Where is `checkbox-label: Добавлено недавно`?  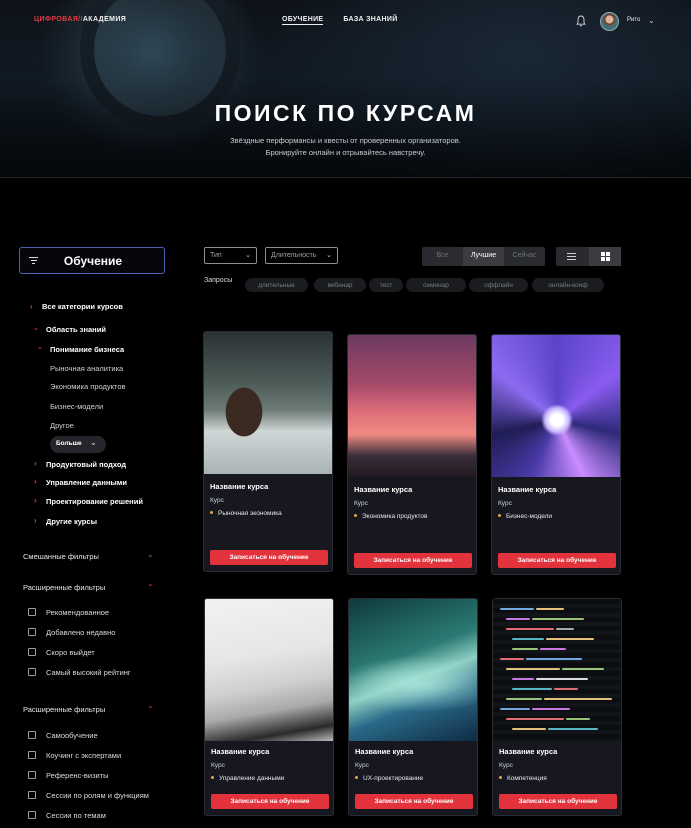
checkbox-label: Добавлено недавно is located at coordinates (80, 632).